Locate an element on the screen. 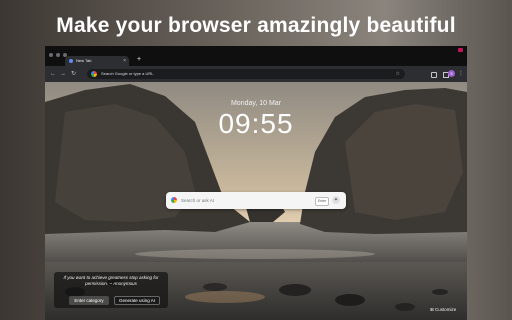 This screenshot has width=512, height=320. search-input is located at coordinates (241, 200).